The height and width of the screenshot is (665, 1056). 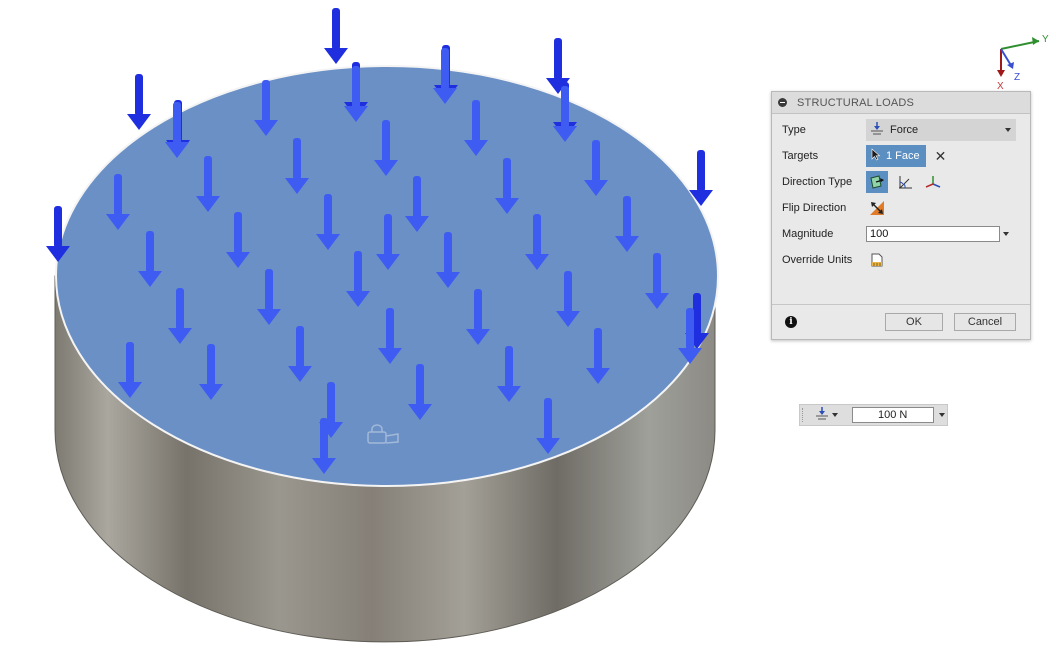 I want to click on row-targets: Targets 1 Face ✕, so click(x=901, y=156).